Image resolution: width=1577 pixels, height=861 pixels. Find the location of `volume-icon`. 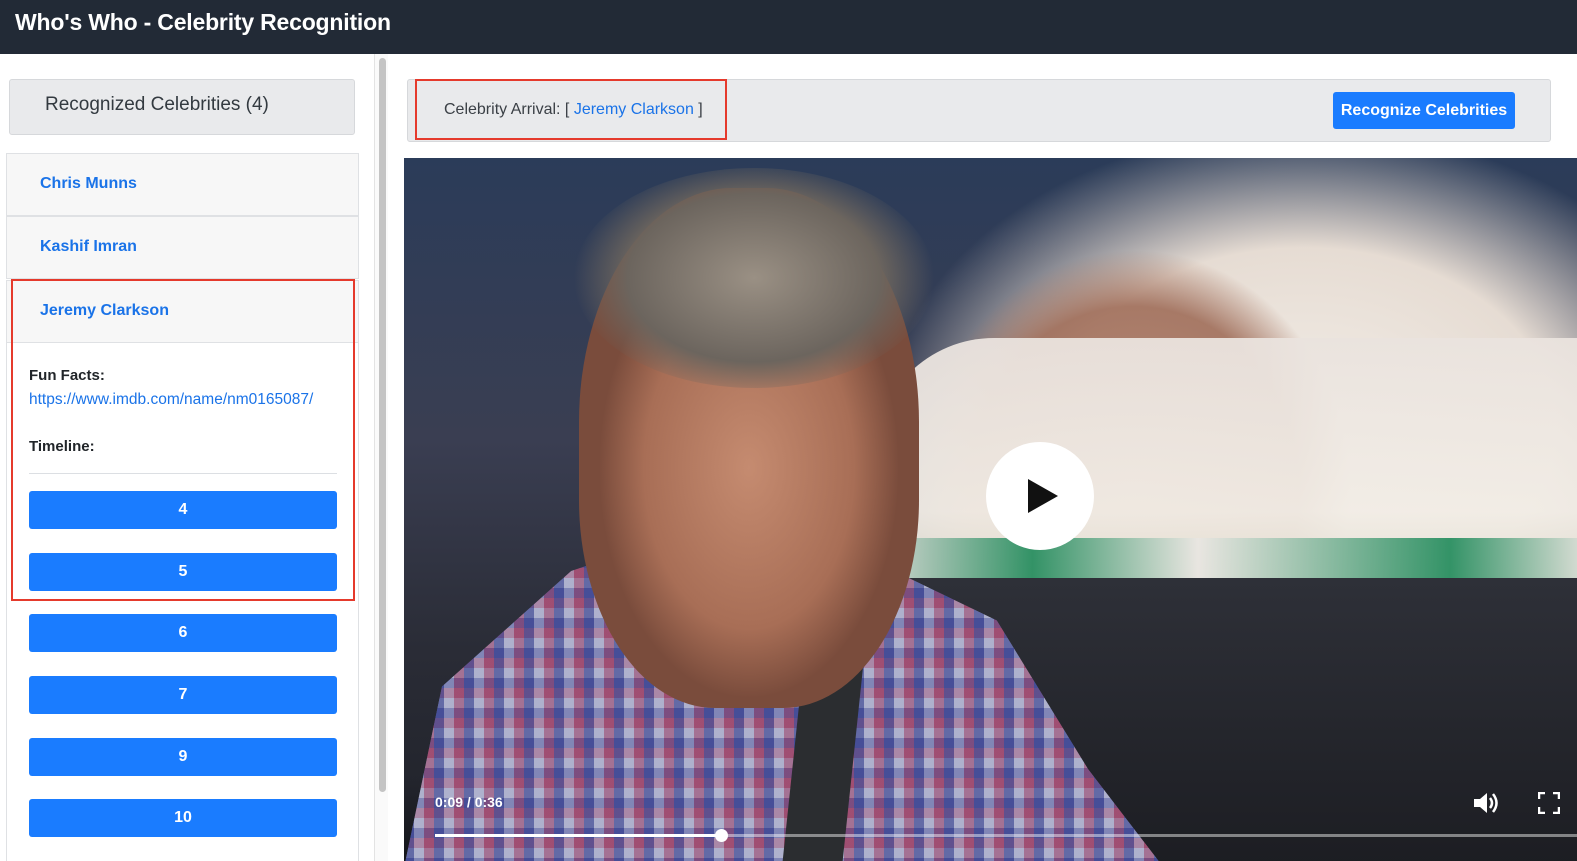

volume-icon is located at coordinates (1486, 803).